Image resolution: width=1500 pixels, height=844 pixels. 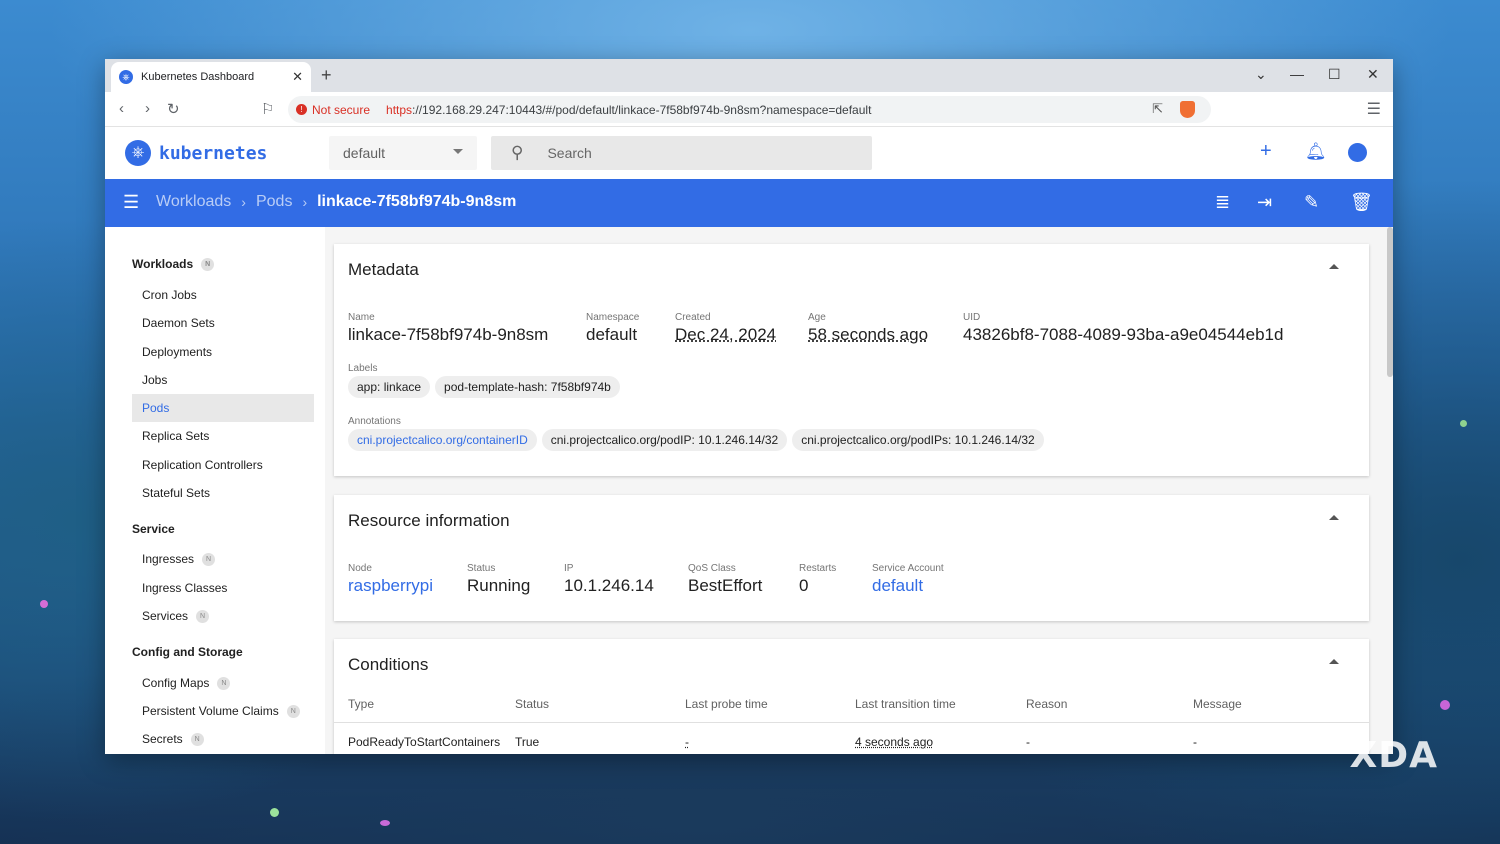 I want to click on sidebar-item-label: Services, so click(x=165, y=616).